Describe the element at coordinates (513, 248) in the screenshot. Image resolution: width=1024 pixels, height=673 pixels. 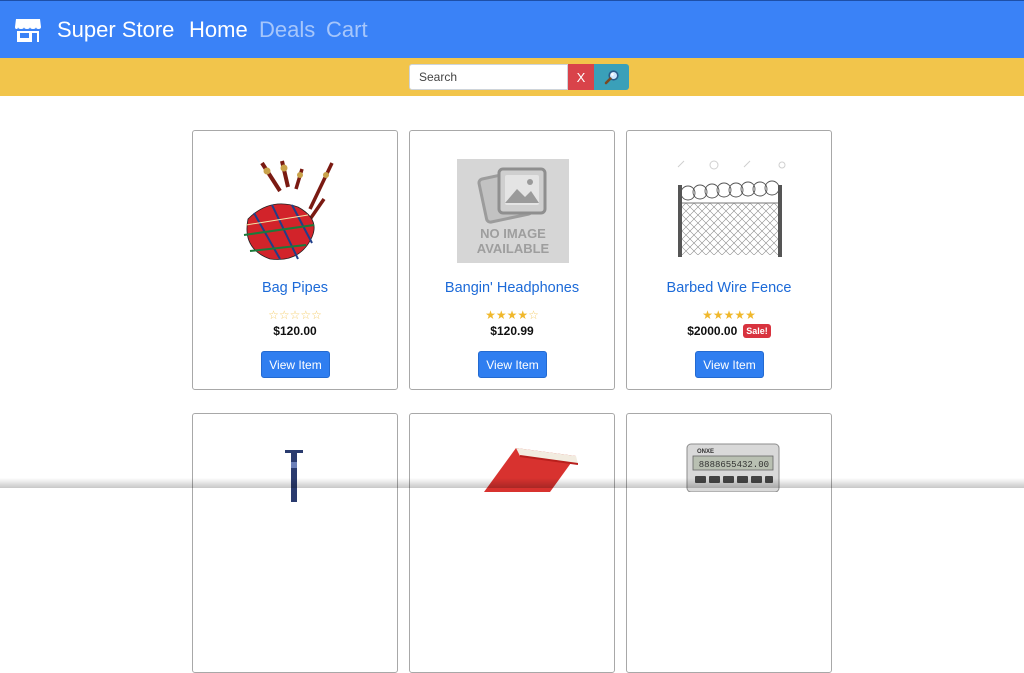
I see `no-image-text: AVAILABLE` at that location.